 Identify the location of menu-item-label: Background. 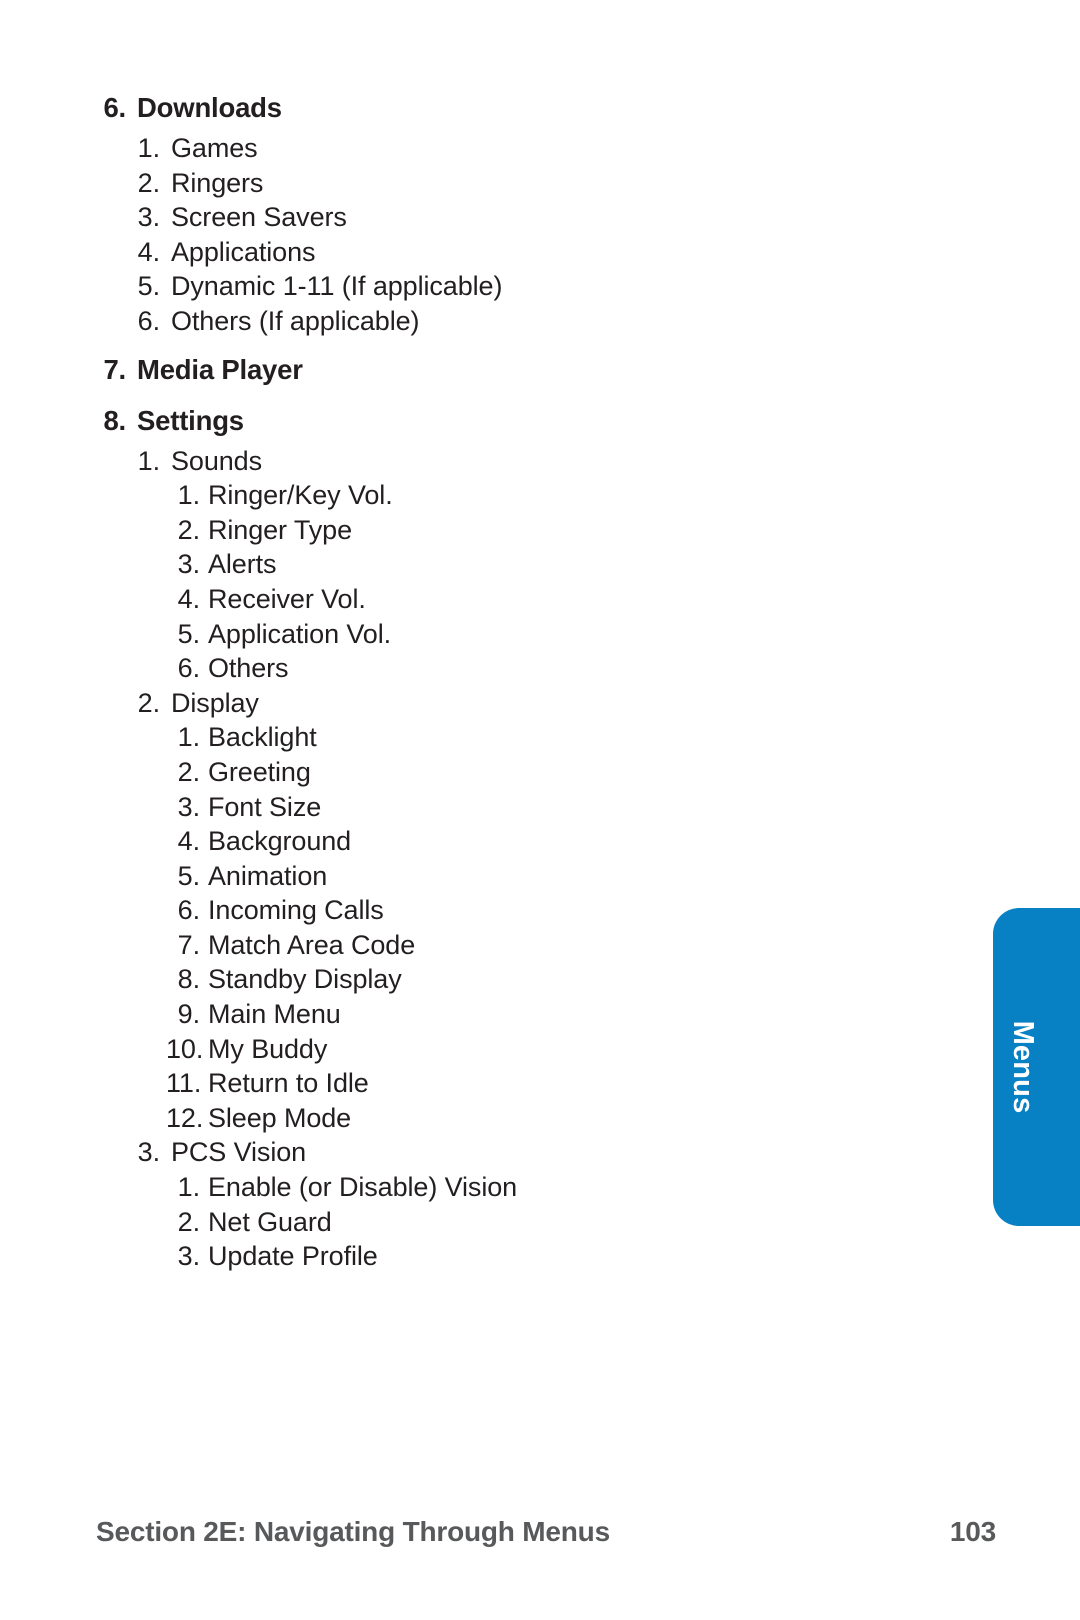
(280, 841).